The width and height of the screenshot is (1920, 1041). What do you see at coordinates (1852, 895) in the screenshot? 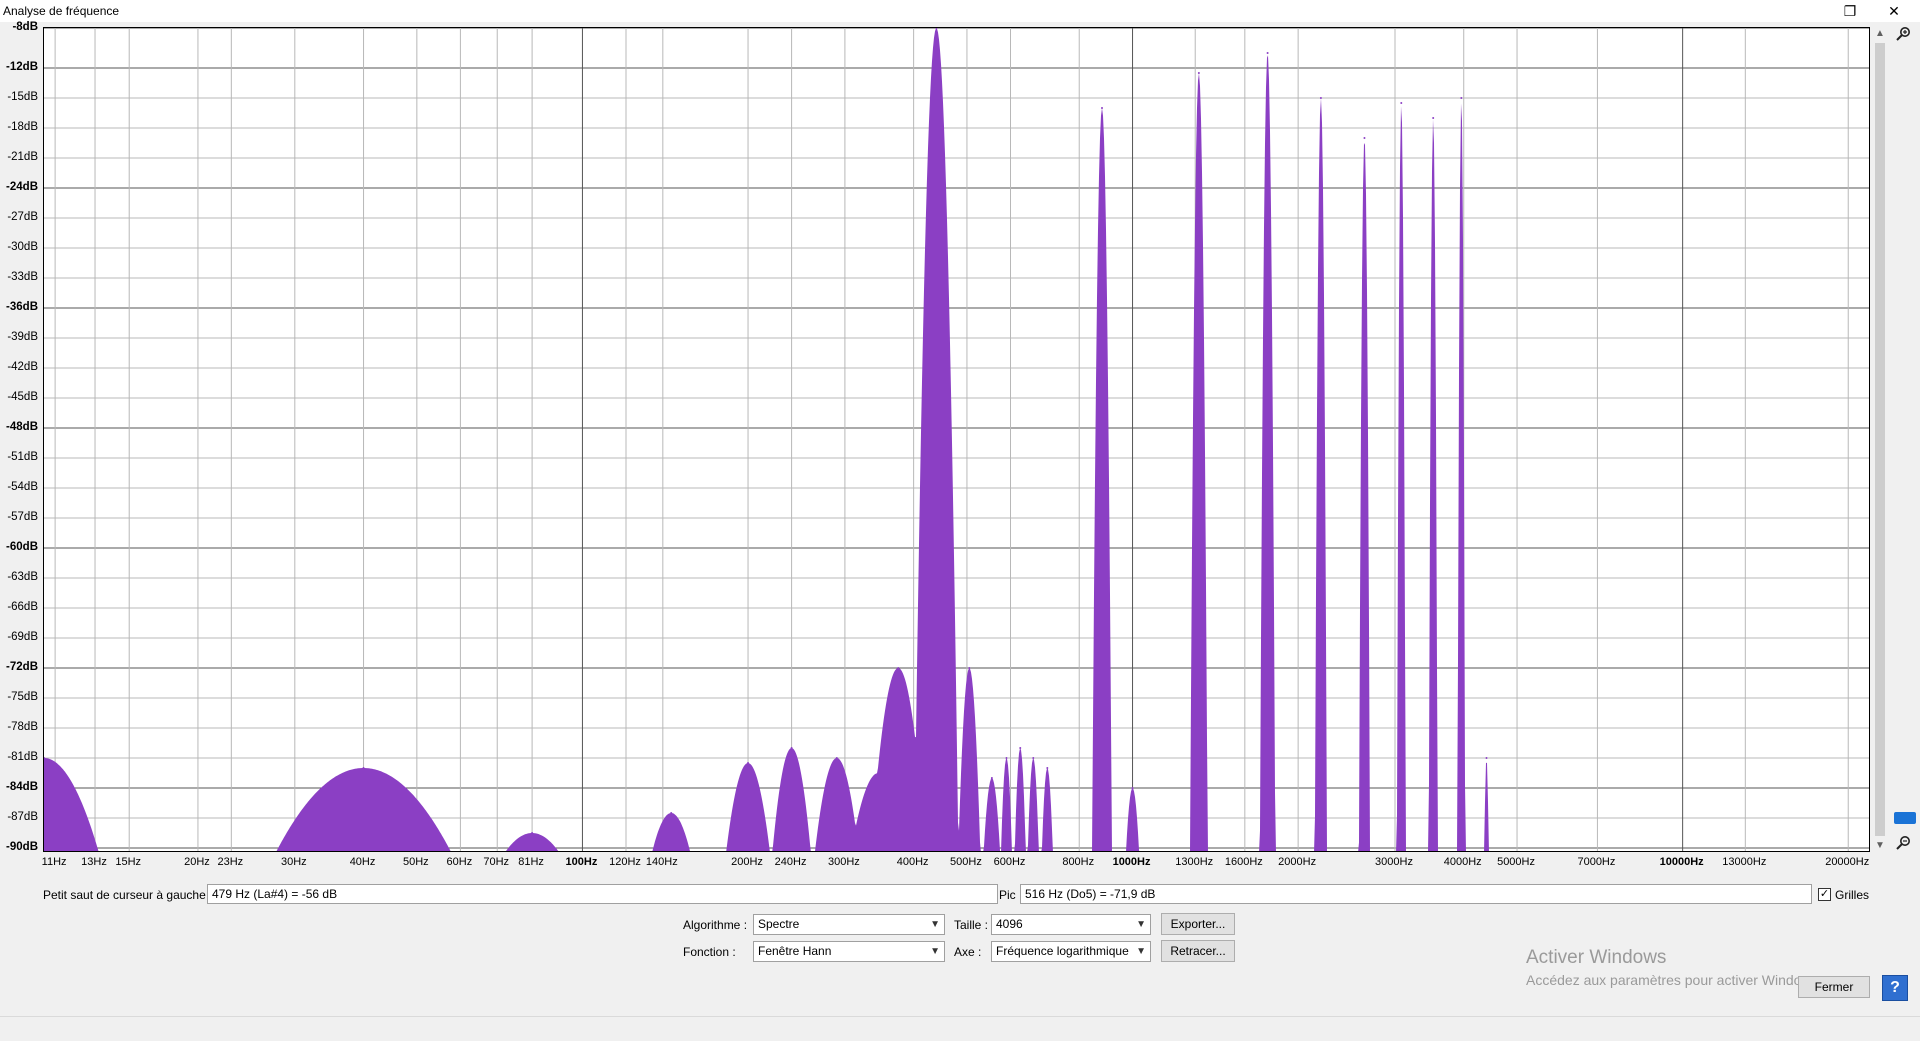
I see `grids-label: Grilles` at bounding box center [1852, 895].